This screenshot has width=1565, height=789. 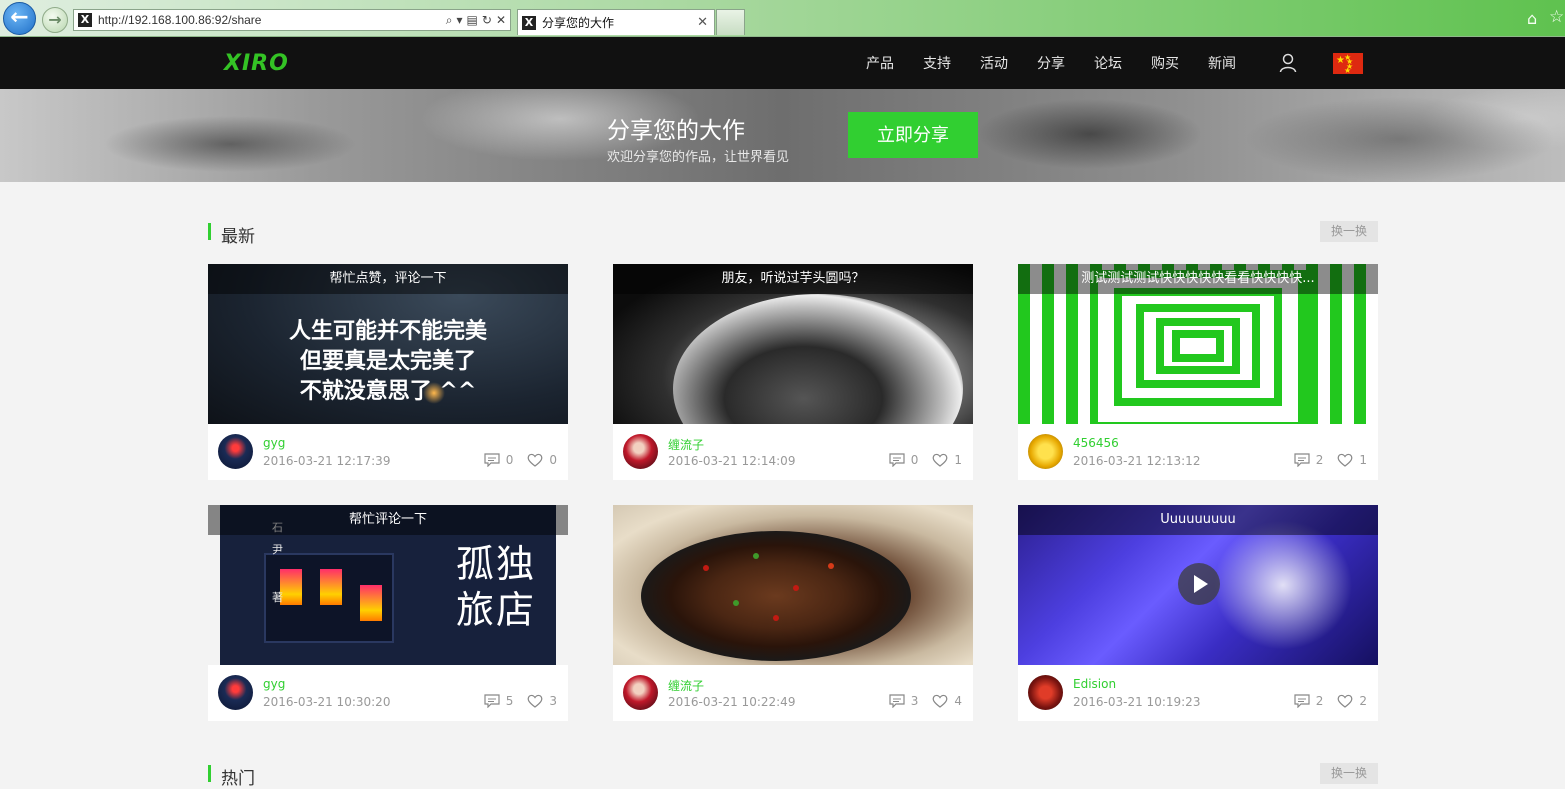 I want to click on favorites-star-icon: ☆, so click(x=1556, y=17).